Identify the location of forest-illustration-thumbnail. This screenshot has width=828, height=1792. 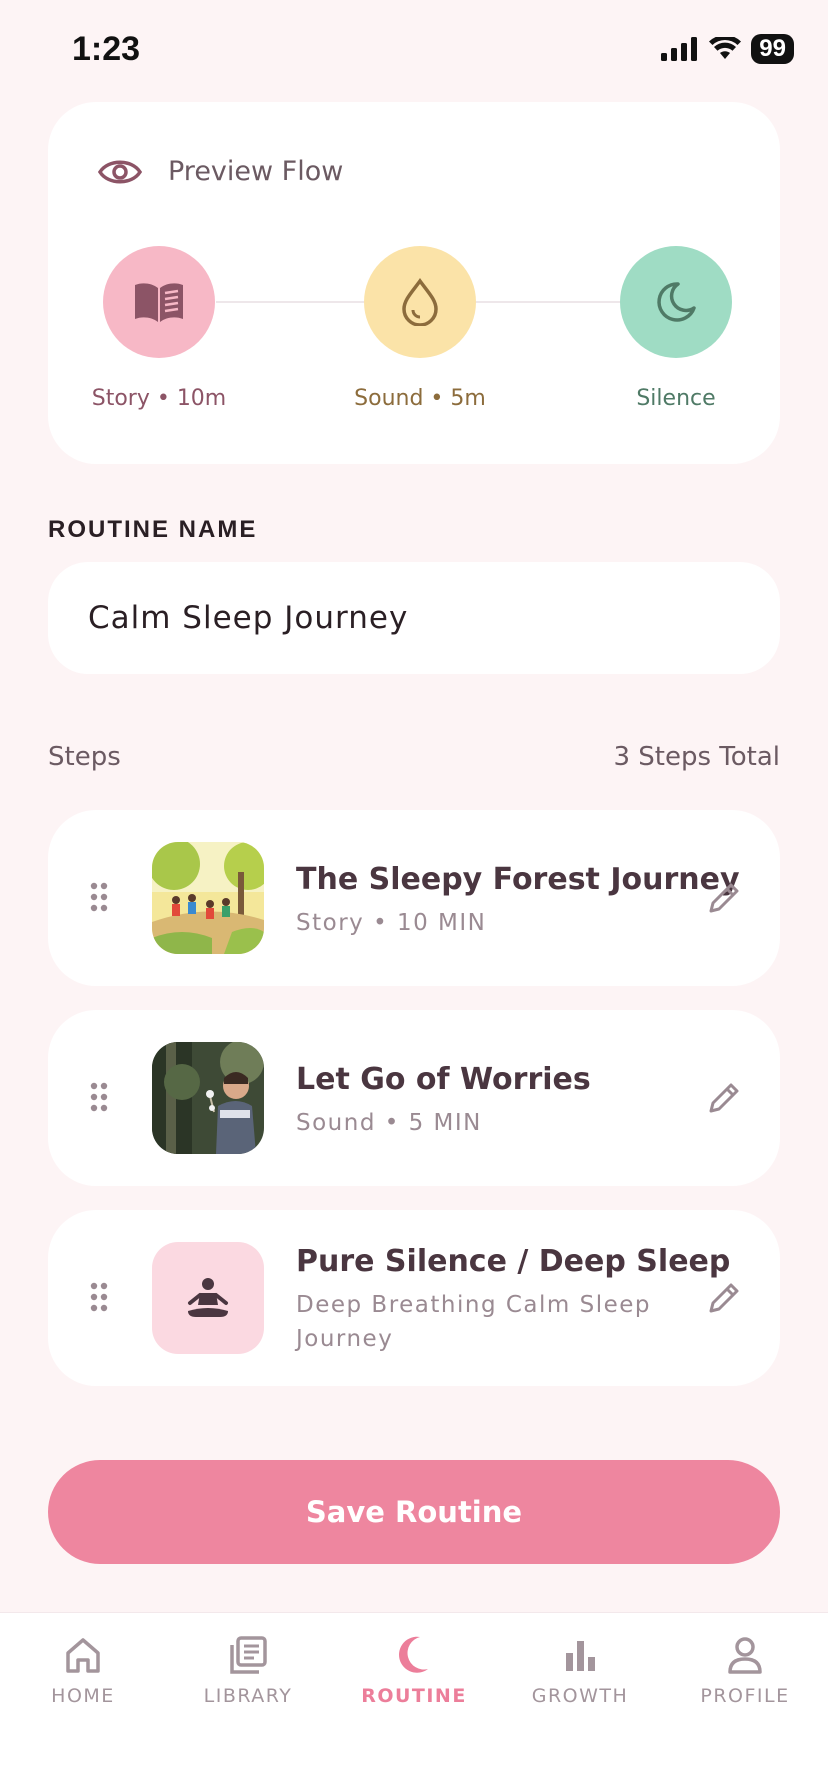
(208, 898).